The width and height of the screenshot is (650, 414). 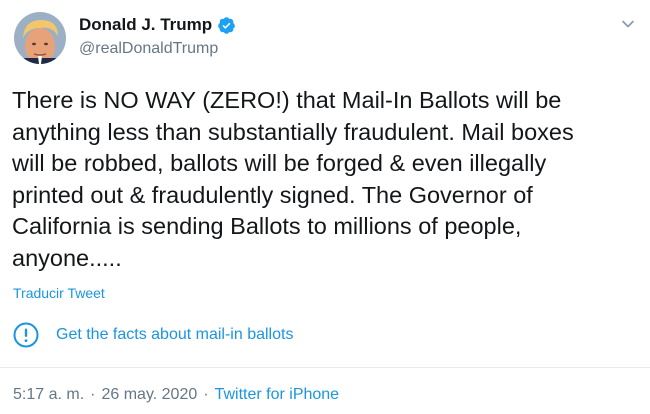 What do you see at coordinates (277, 395) in the screenshot?
I see `tweet-source-link: Twitter for iPhone` at bounding box center [277, 395].